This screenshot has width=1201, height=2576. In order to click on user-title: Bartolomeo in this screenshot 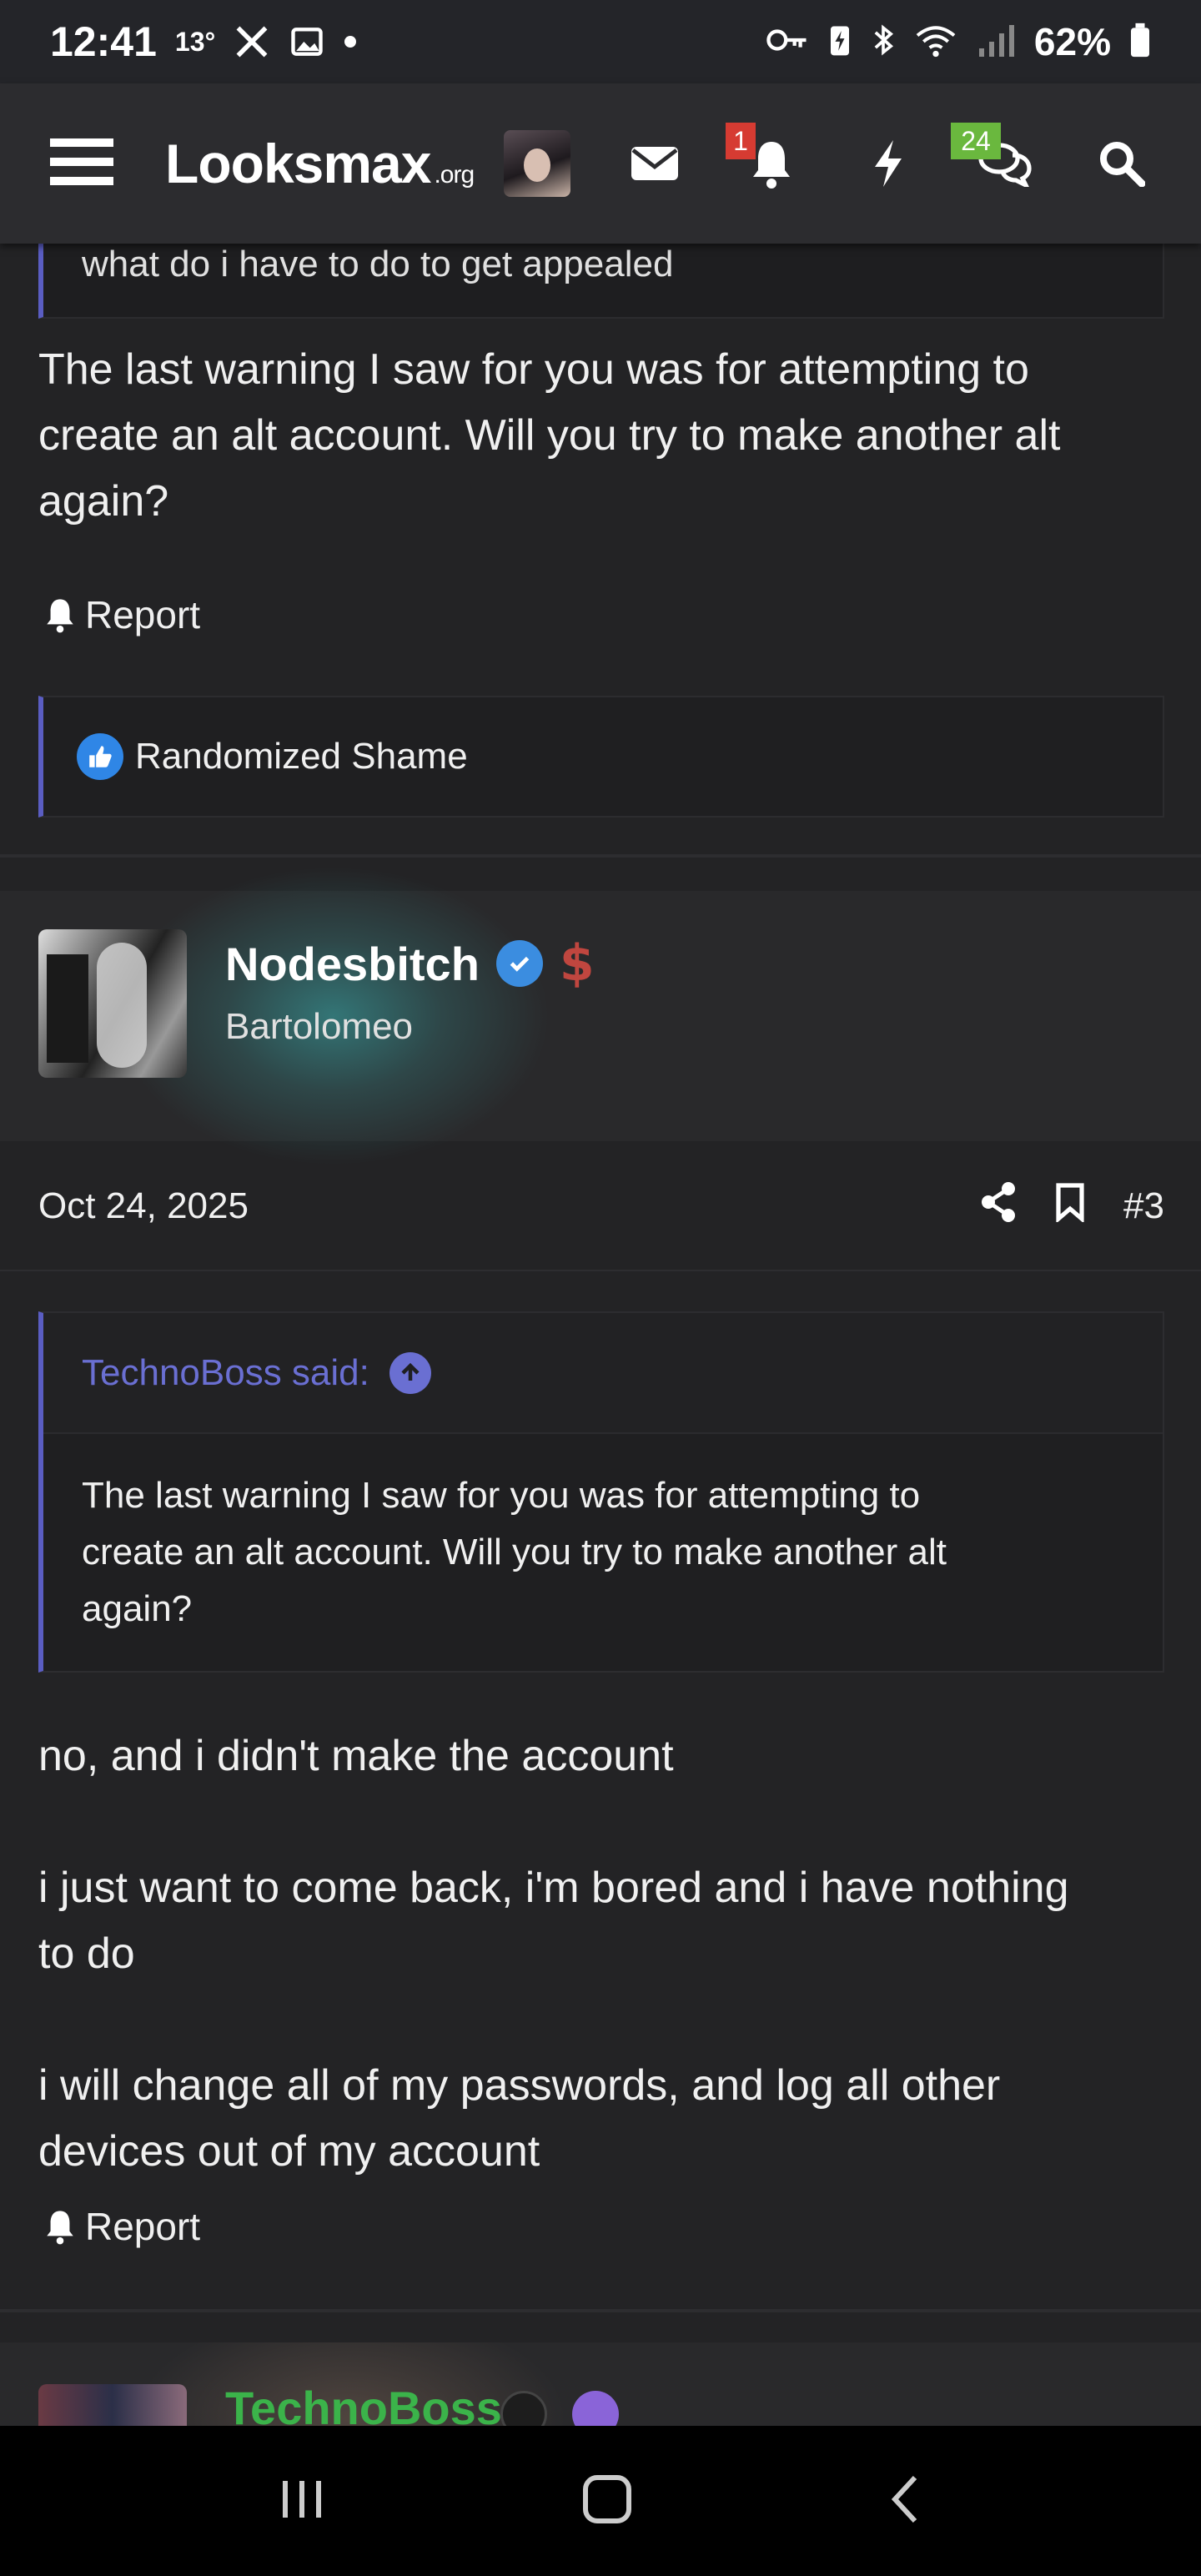, I will do `click(320, 1026)`.